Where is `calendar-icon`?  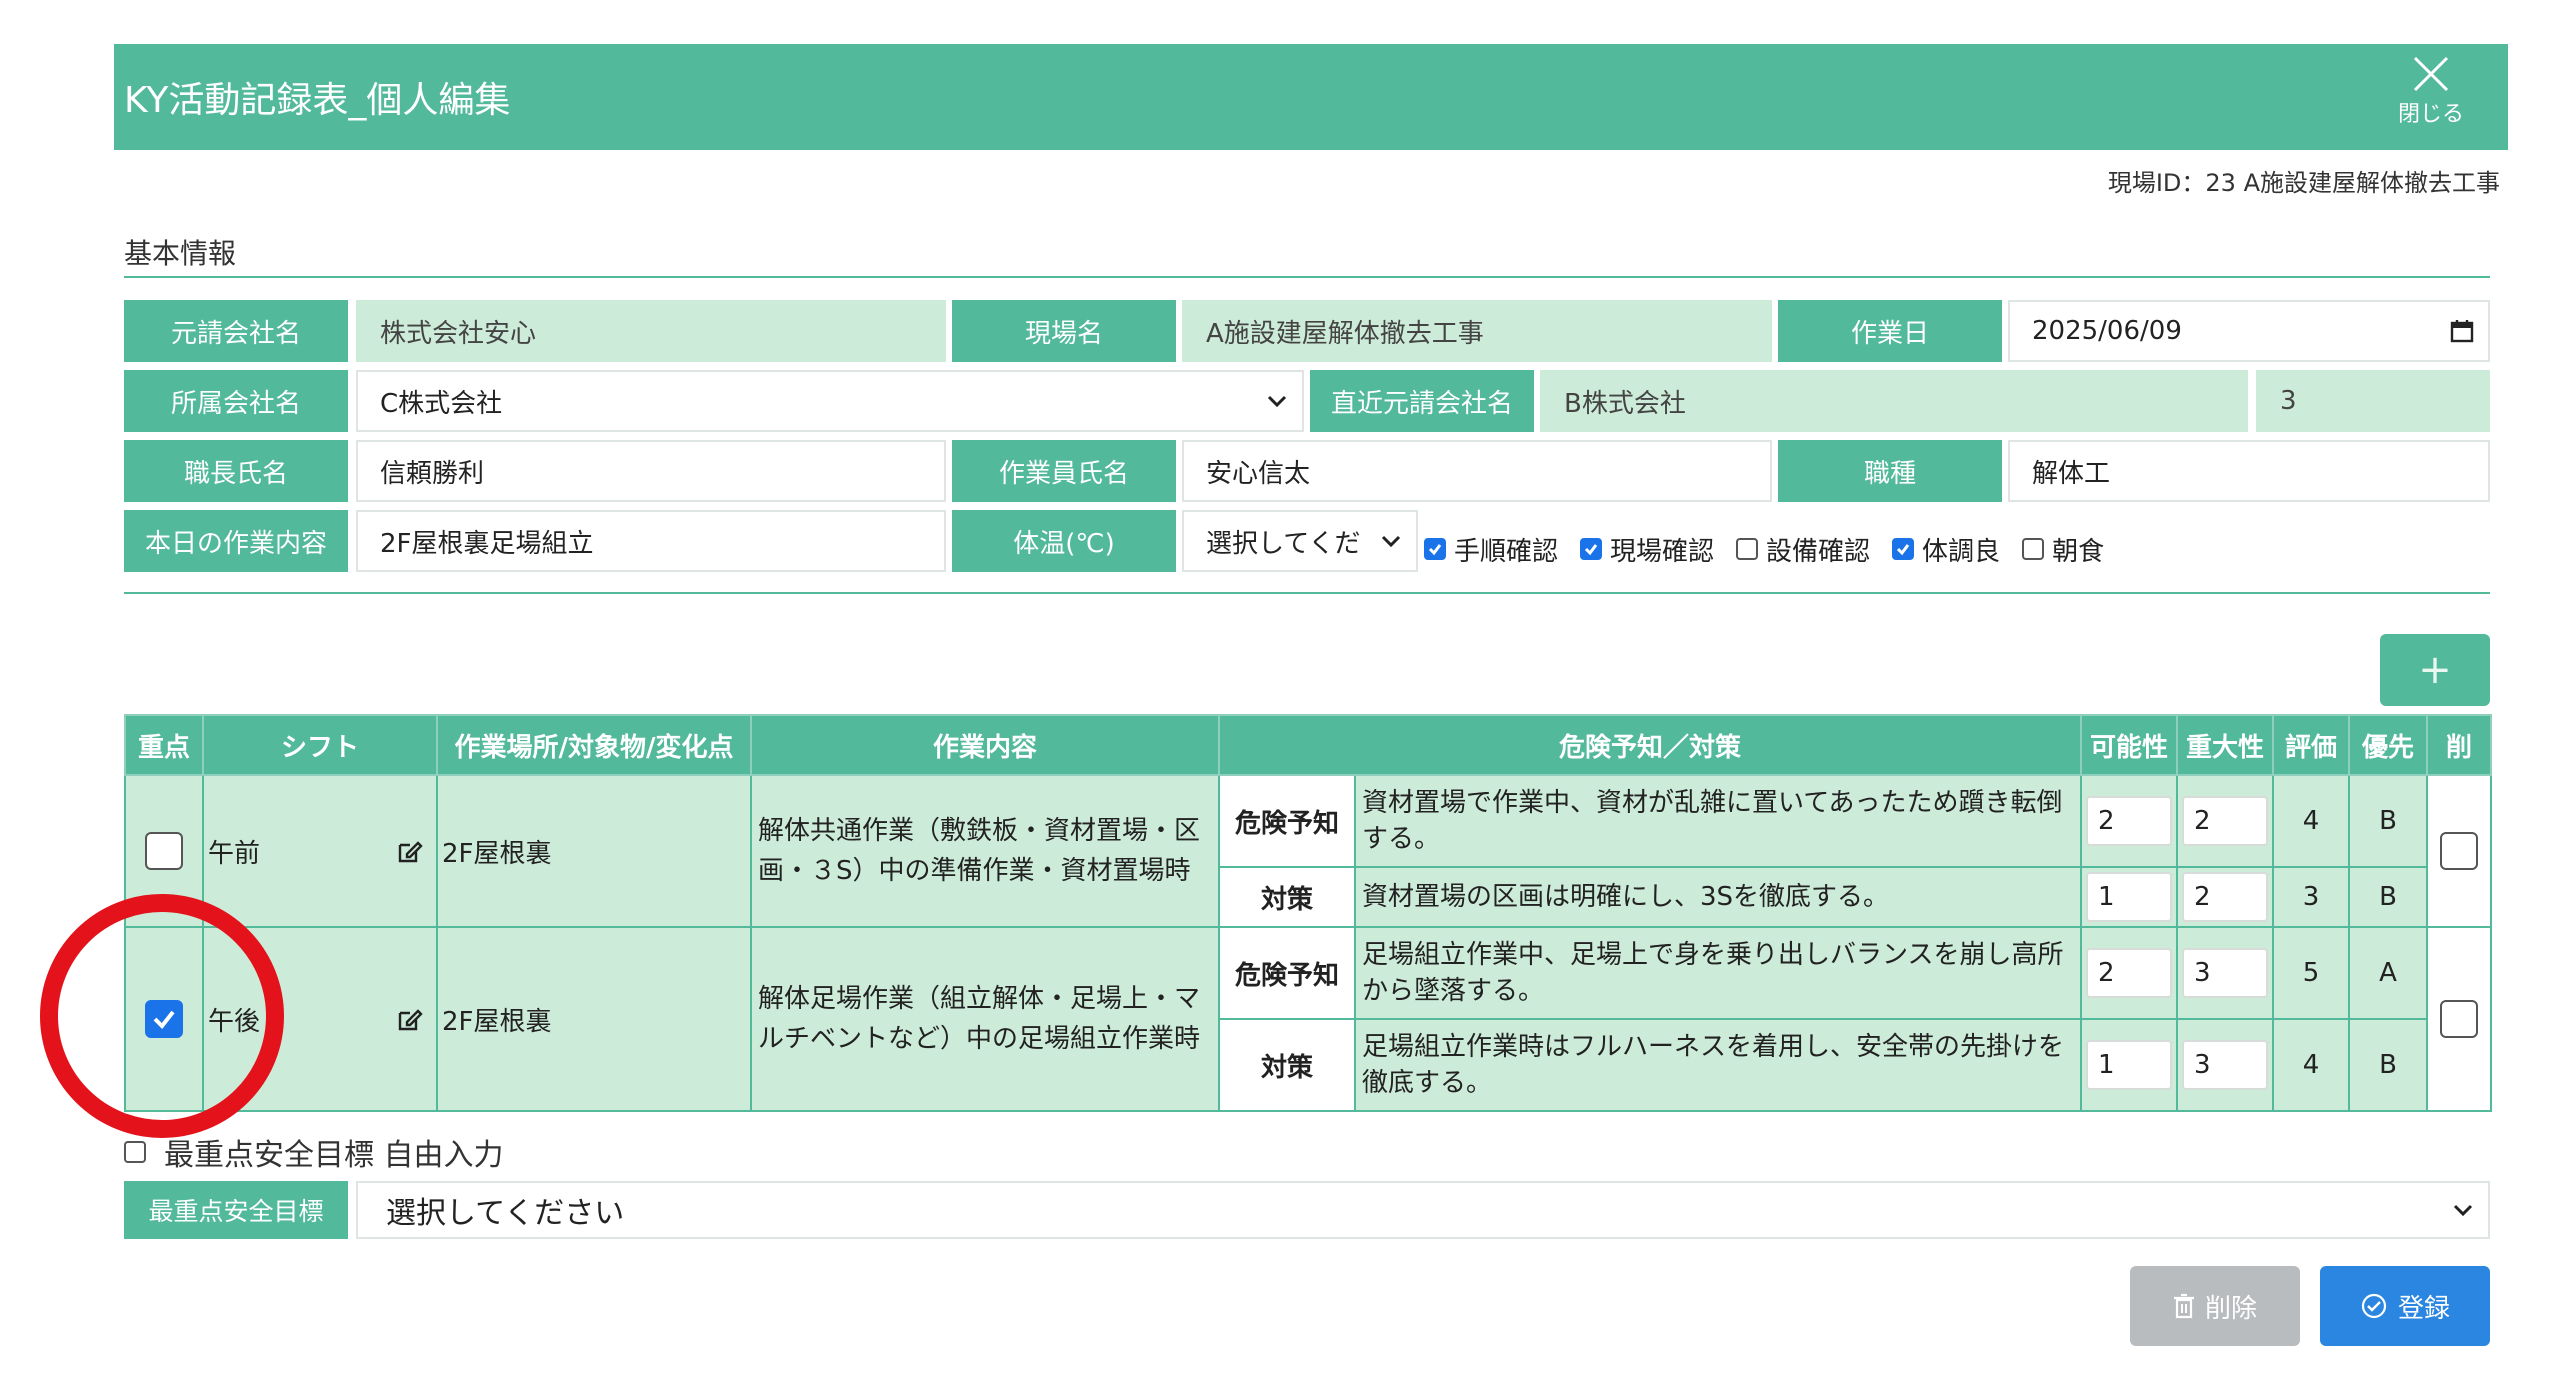
calendar-icon is located at coordinates (2462, 331).